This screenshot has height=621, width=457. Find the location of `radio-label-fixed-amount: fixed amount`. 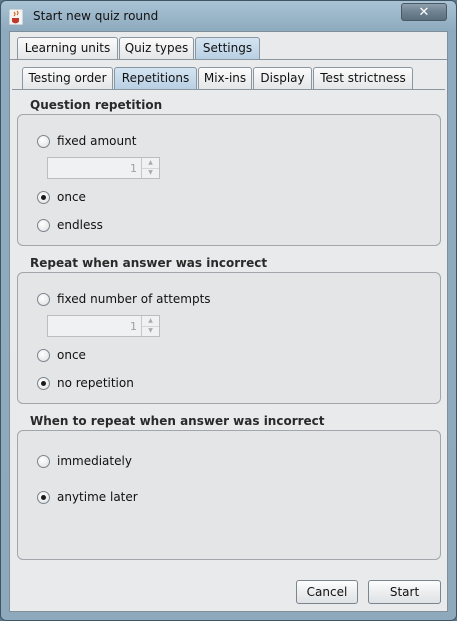

radio-label-fixed-amount: fixed amount is located at coordinates (96, 141).